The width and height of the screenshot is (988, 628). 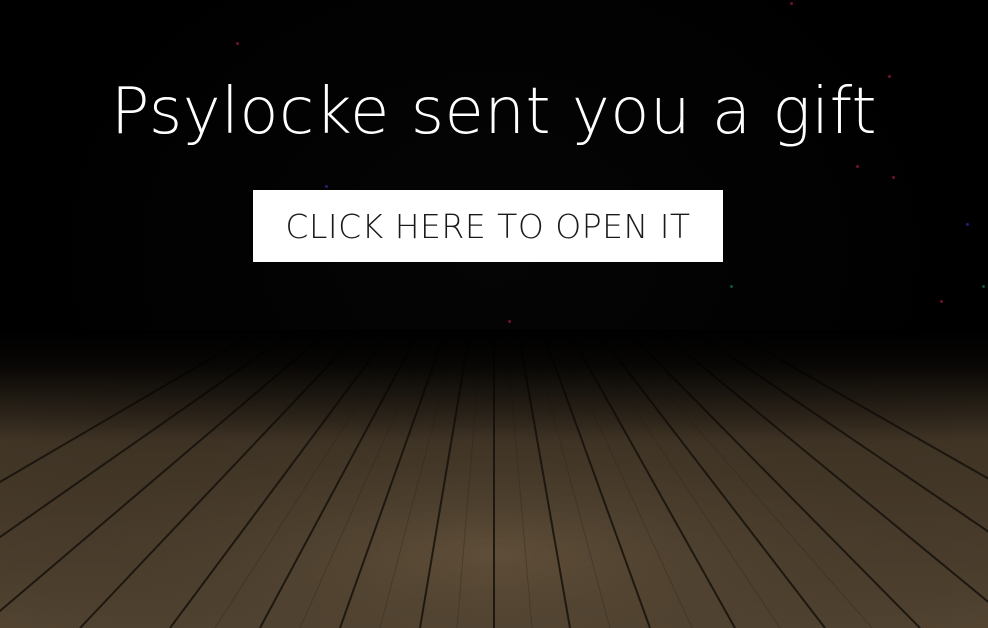 What do you see at coordinates (494, 112) in the screenshot?
I see `page-title: Psylocke sent you a gift` at bounding box center [494, 112].